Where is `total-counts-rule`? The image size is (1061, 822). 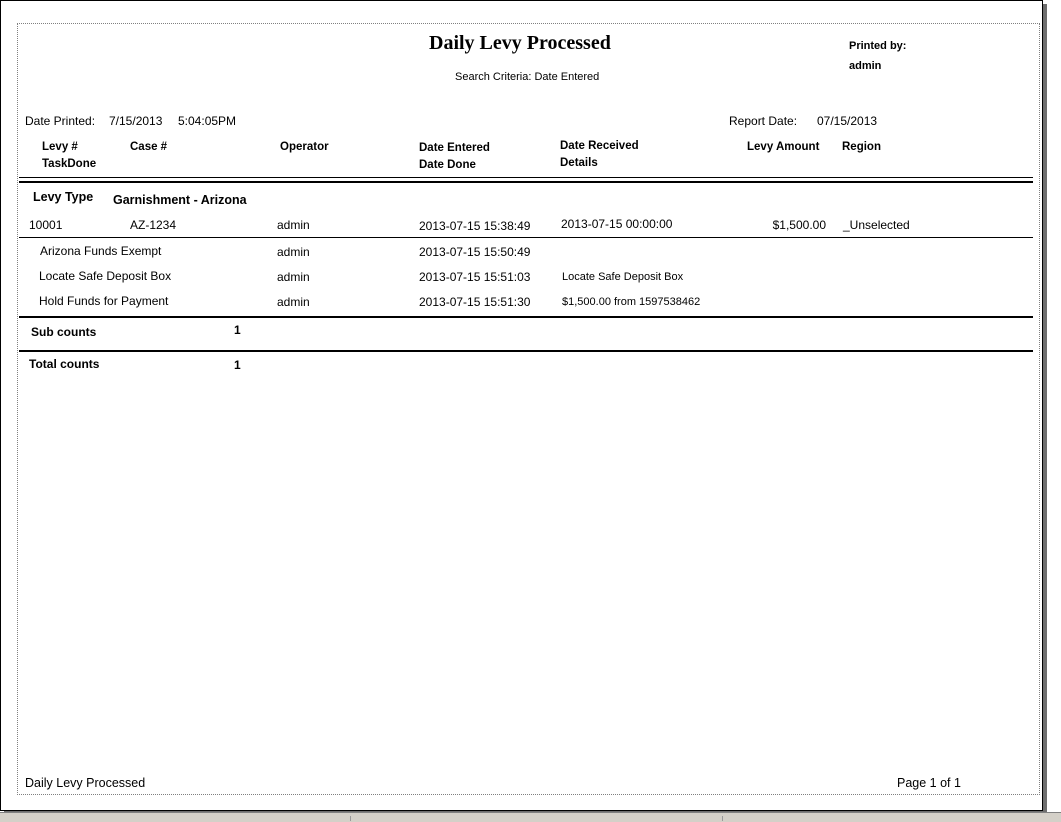 total-counts-rule is located at coordinates (526, 351).